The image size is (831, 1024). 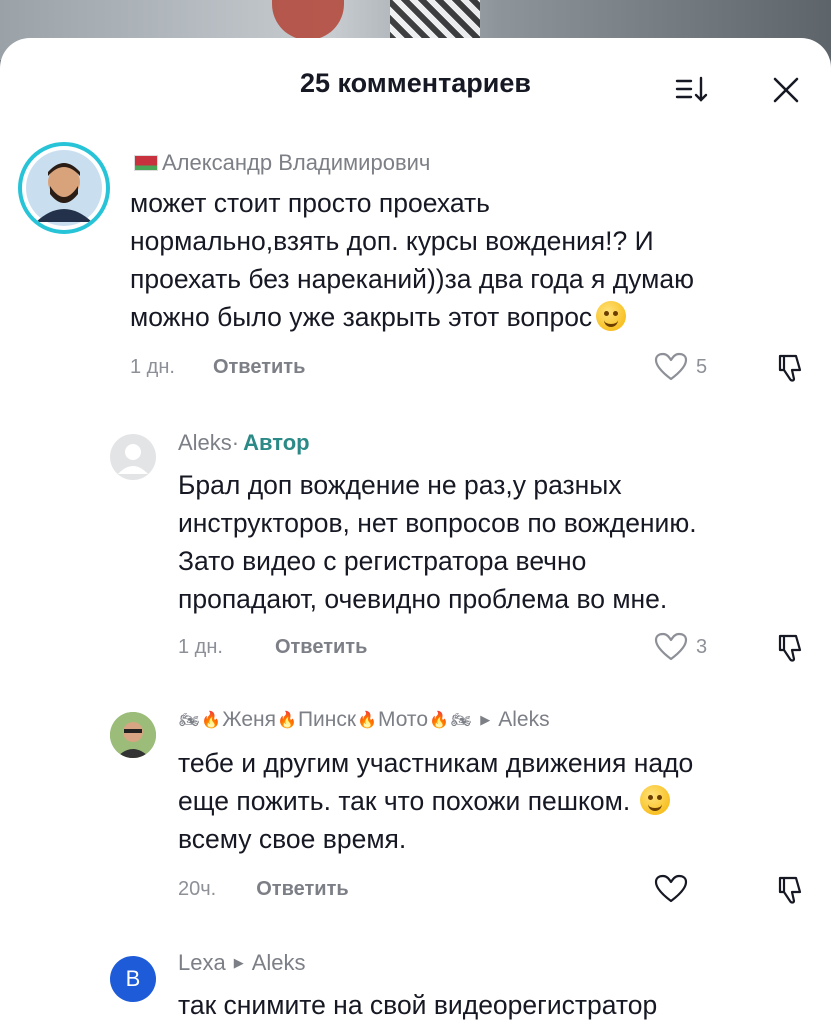 I want to click on close-icon, so click(x=786, y=90).